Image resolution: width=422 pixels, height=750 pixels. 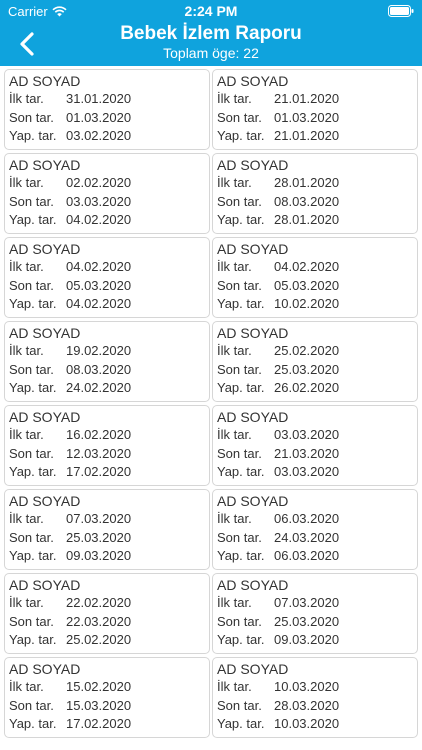 I want to click on last-date-row: Son tar. 01.03.2020, so click(x=317, y=118).